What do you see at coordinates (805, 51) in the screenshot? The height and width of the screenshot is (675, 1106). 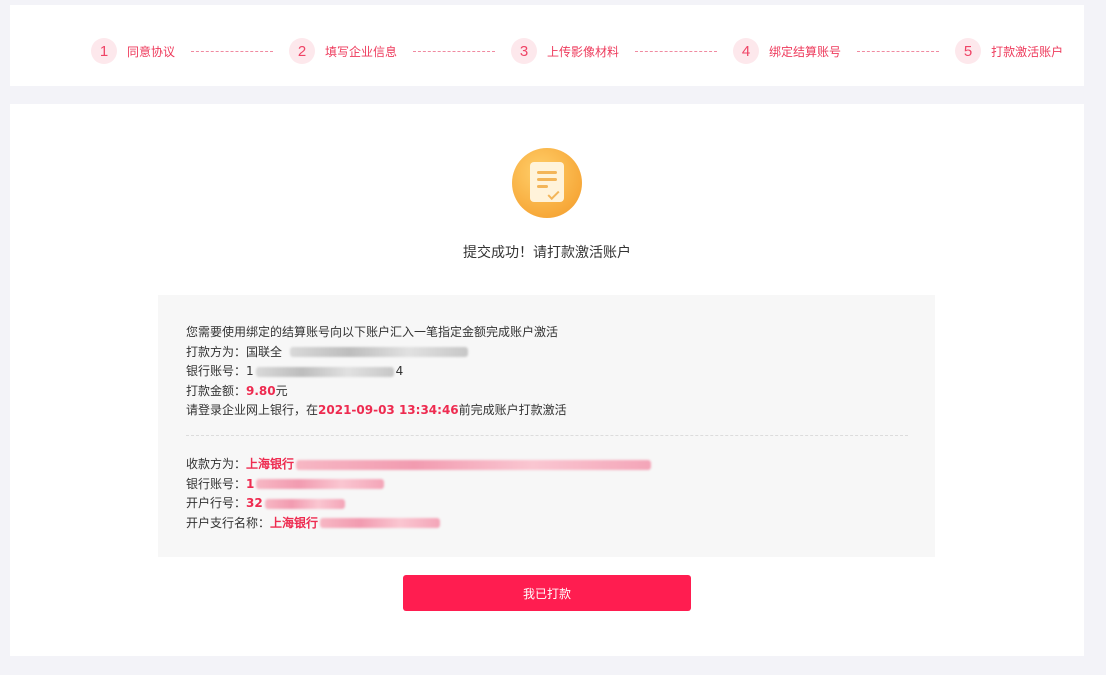 I see `step-label: 绑定结算账号` at bounding box center [805, 51].